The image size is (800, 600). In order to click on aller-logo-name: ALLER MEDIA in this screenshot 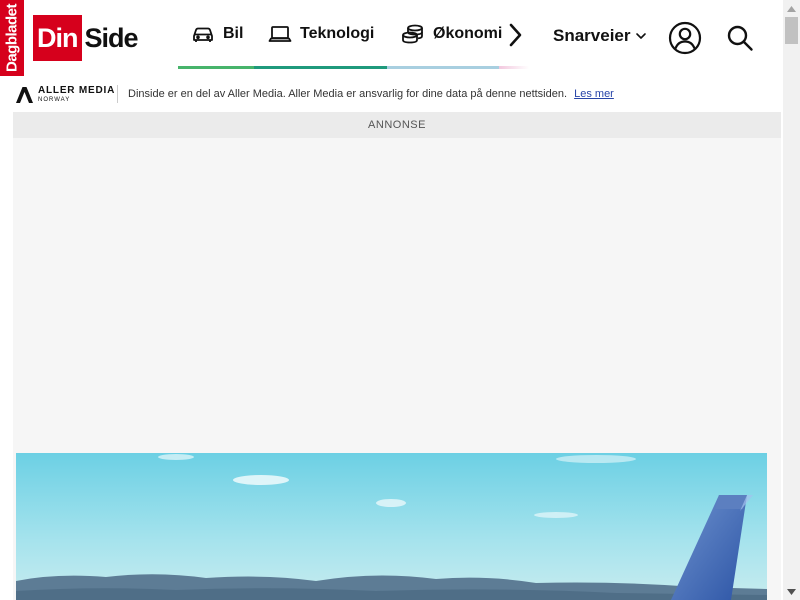, I will do `click(77, 90)`.